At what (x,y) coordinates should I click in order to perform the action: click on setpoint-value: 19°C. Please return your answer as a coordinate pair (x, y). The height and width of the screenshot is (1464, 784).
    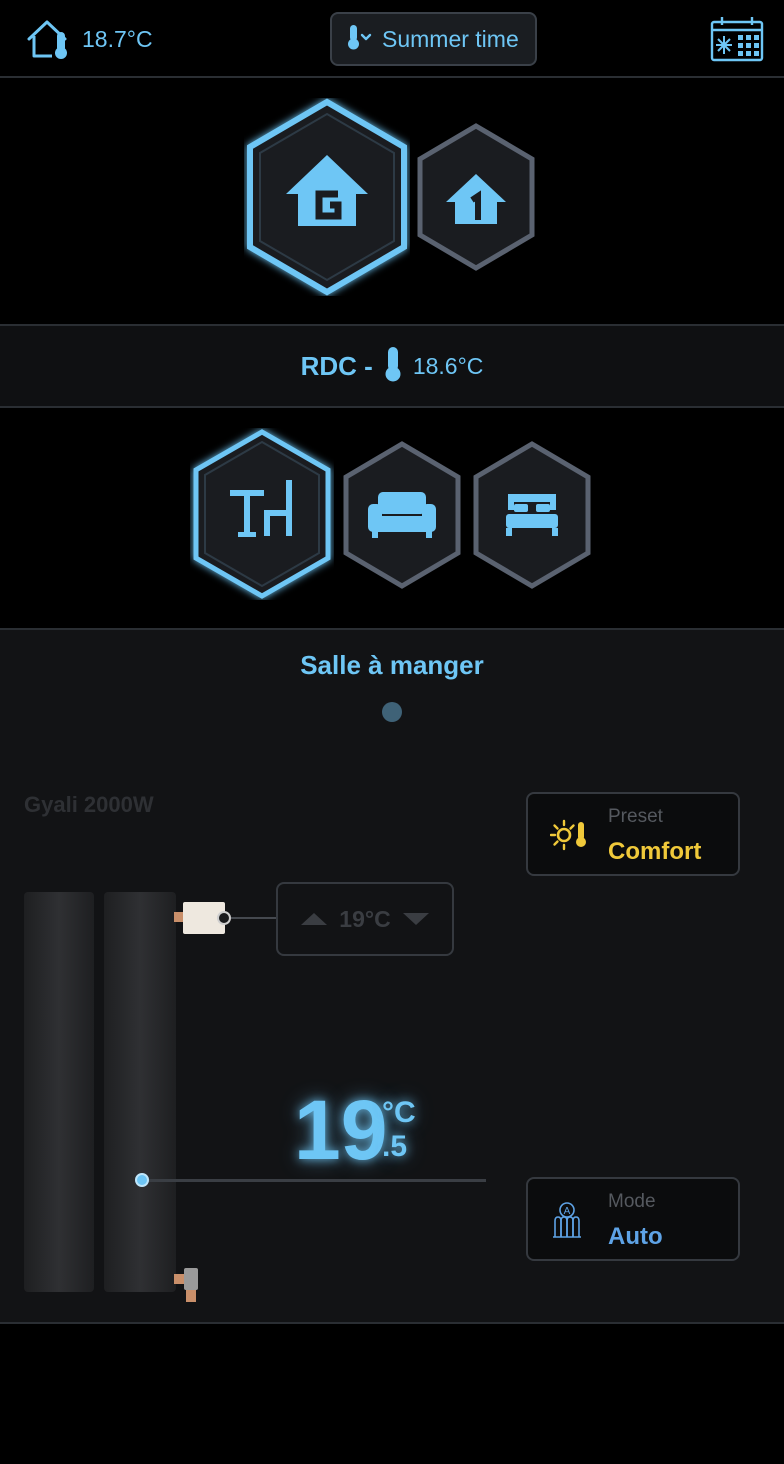
    Looking at the image, I should click on (365, 918).